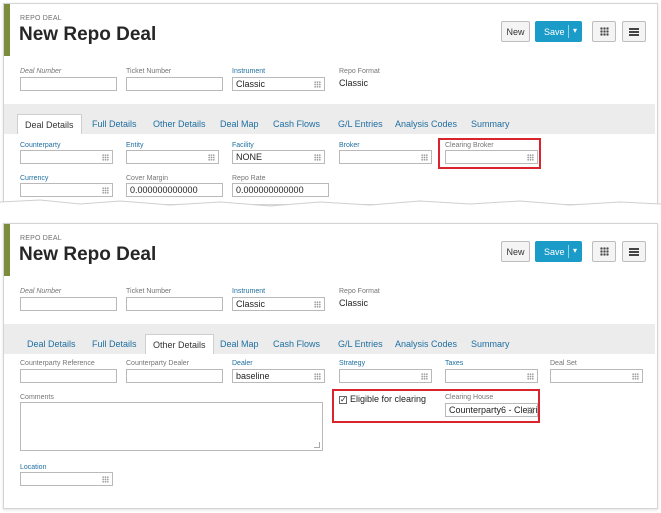  What do you see at coordinates (135, 145) in the screenshot?
I see `entity-label: Entity` at bounding box center [135, 145].